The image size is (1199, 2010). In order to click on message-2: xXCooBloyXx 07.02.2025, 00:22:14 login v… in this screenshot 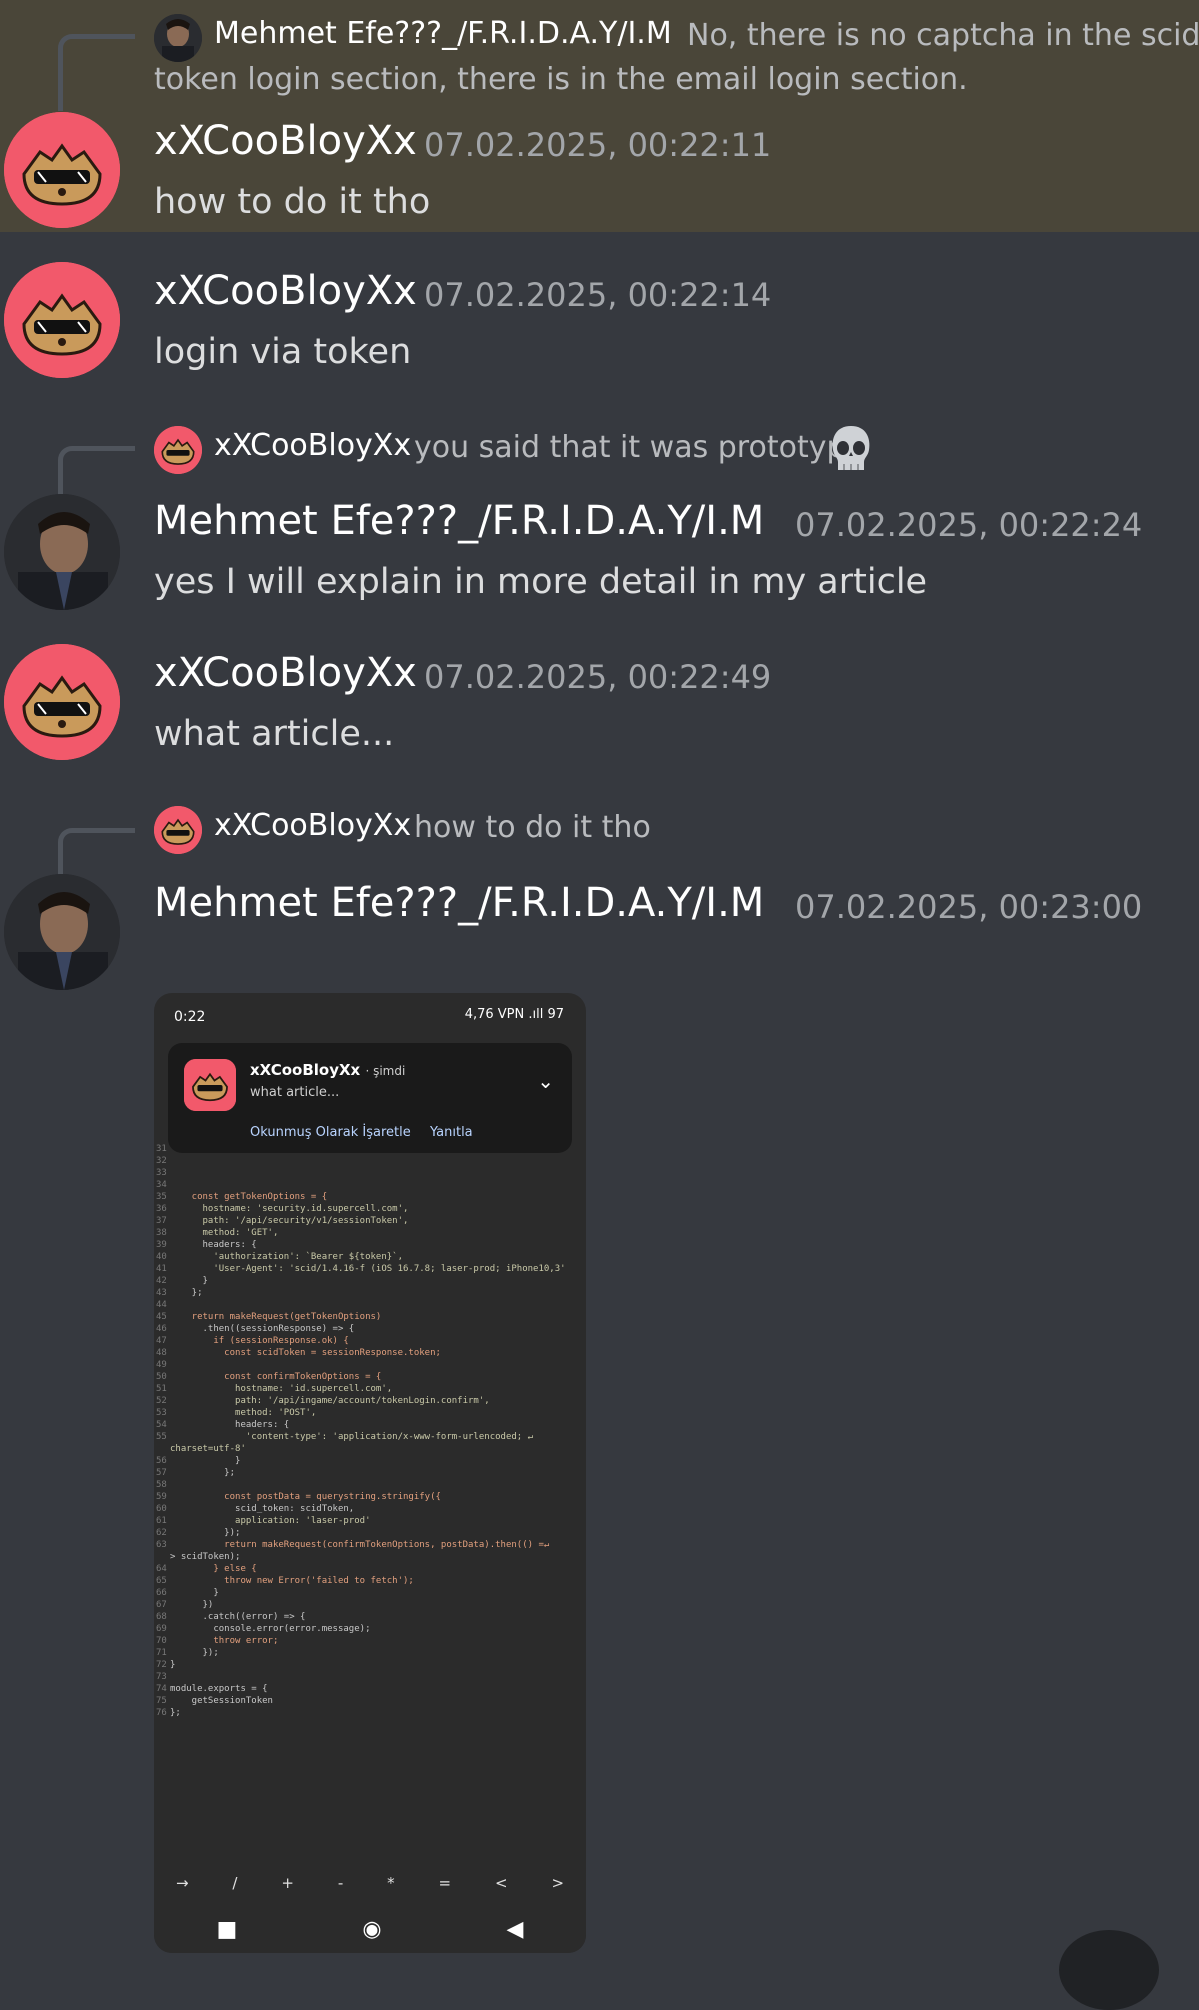, I will do `click(599, 317)`.